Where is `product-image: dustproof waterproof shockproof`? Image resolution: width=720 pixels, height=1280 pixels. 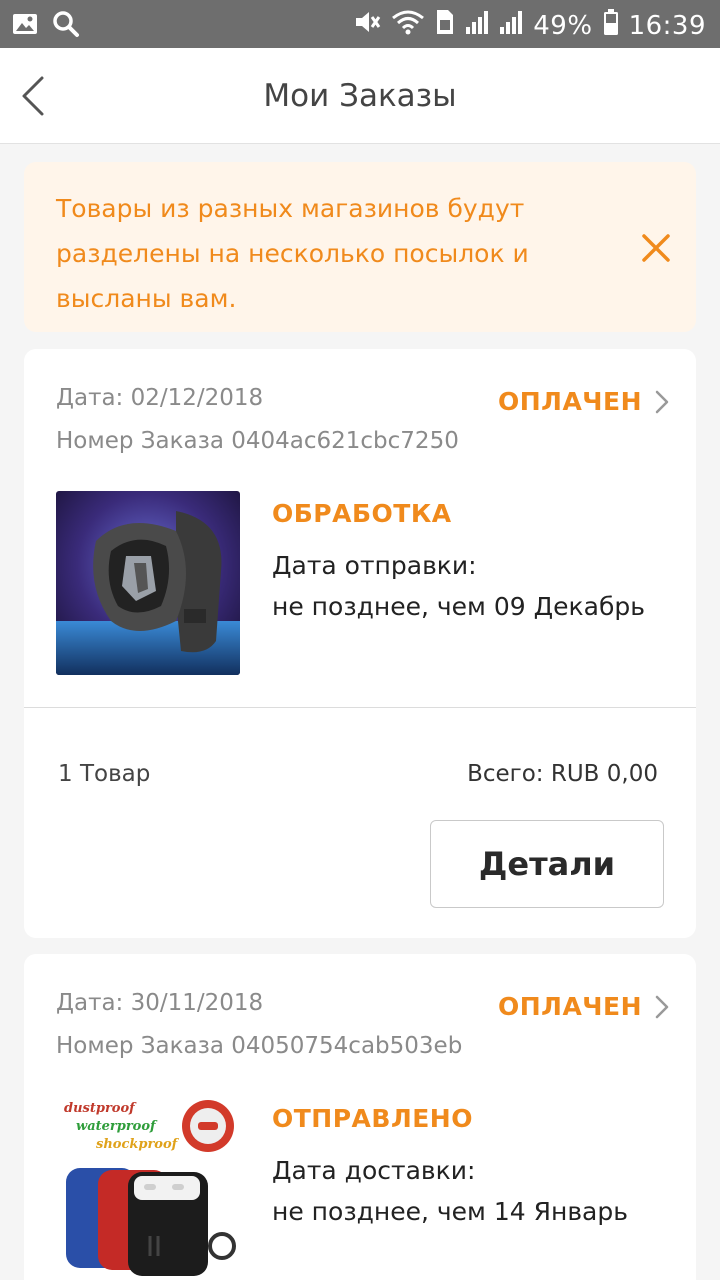
product-image: dustproof waterproof shockproof is located at coordinates (148, 1188).